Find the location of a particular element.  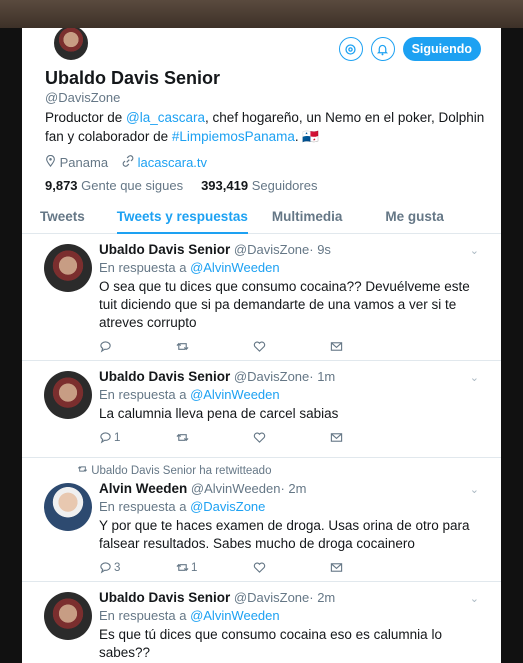

retweet-count: 1 is located at coordinates (194, 567).